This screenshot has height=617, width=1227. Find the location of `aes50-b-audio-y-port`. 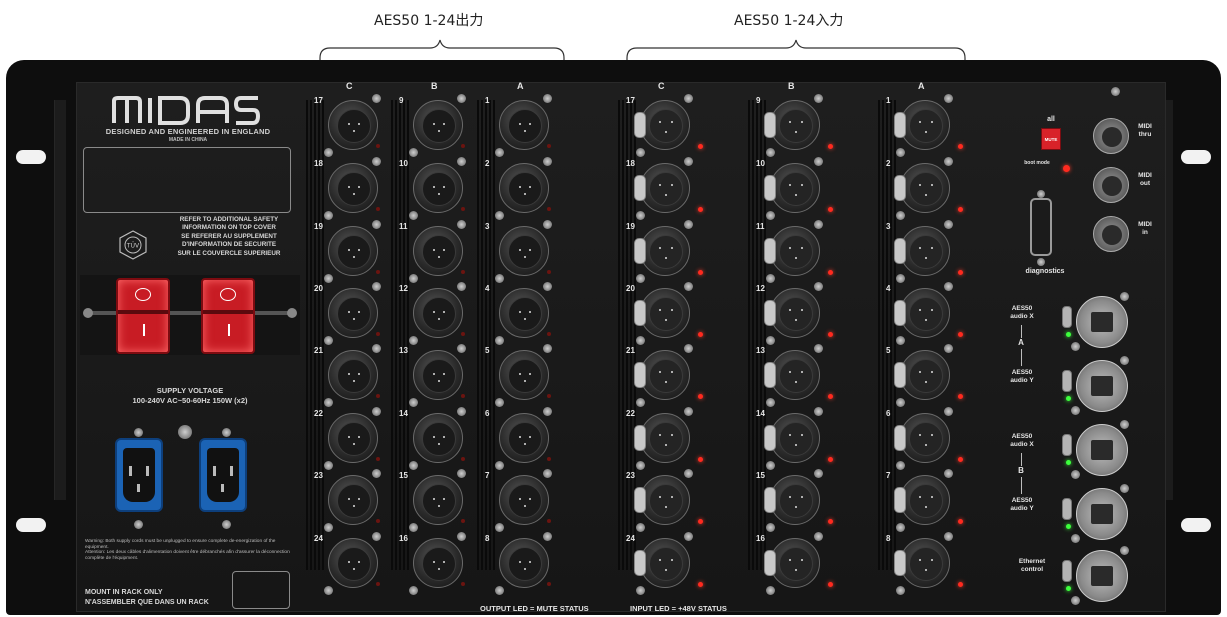

aes50-b-audio-y-port is located at coordinates (1102, 514).